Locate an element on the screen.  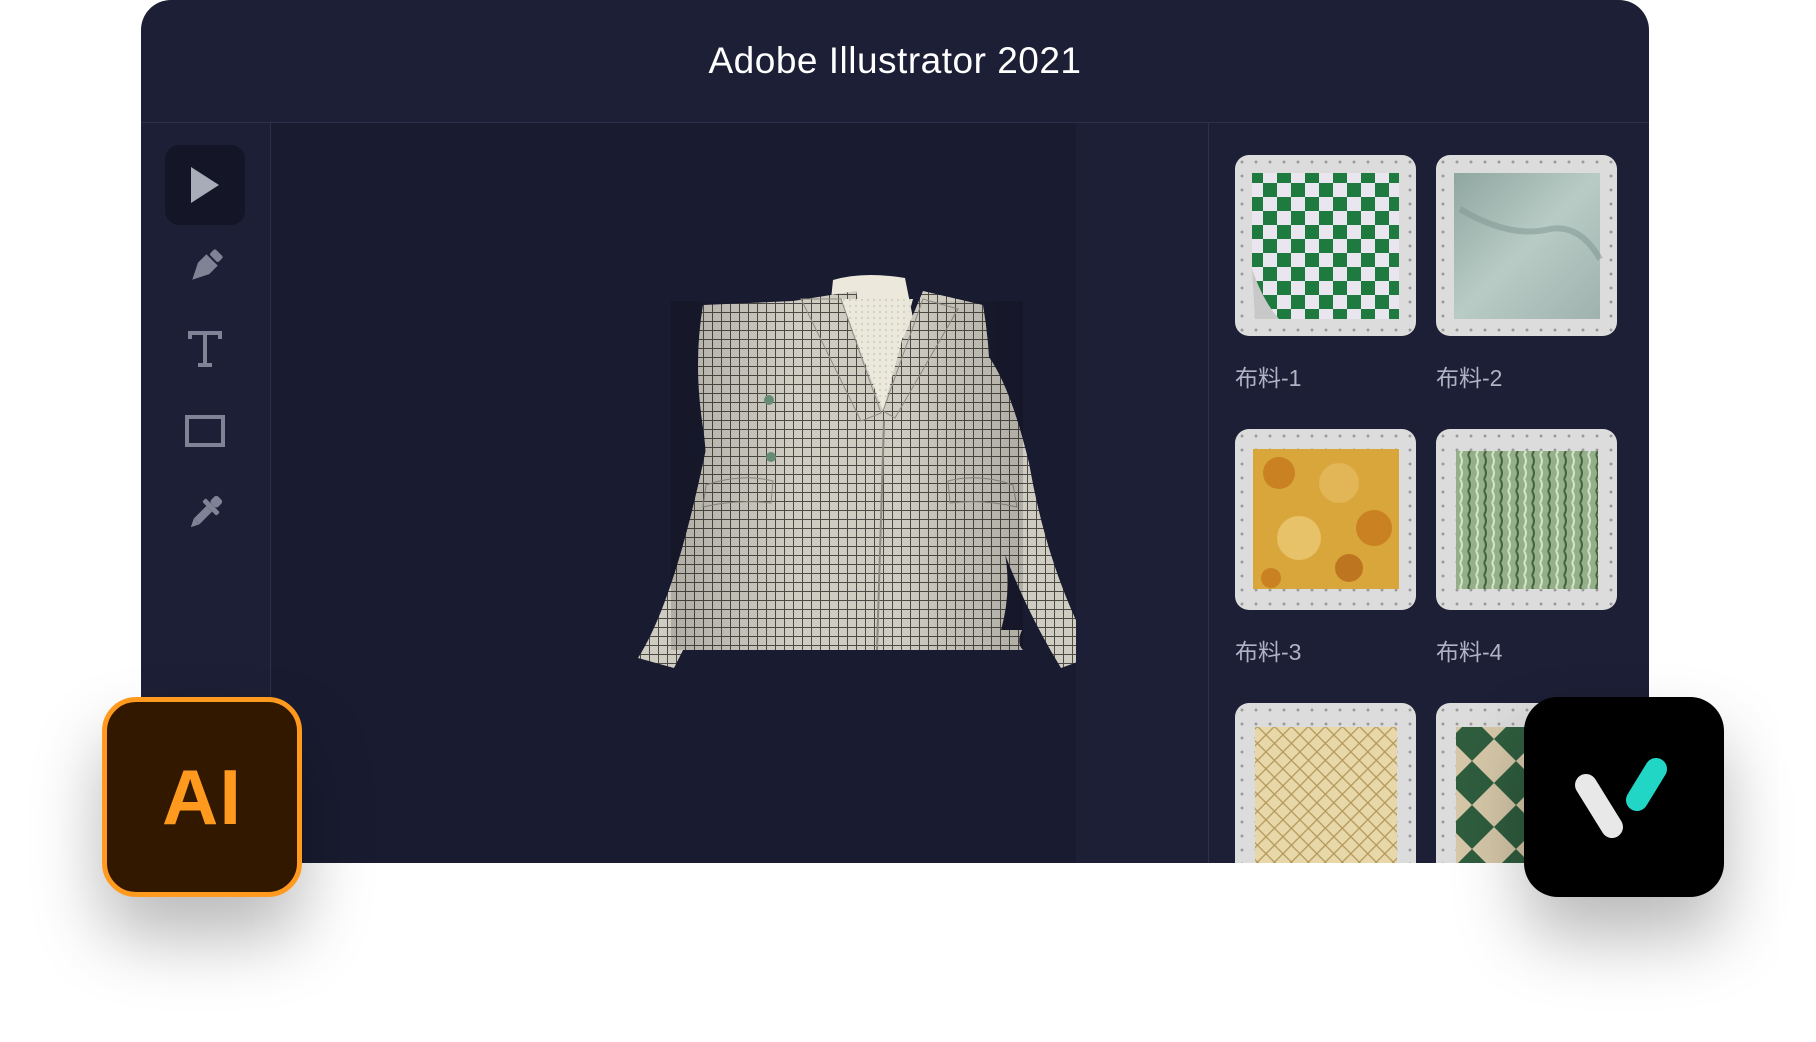
selection-arrow-icon is located at coordinates (205, 185).